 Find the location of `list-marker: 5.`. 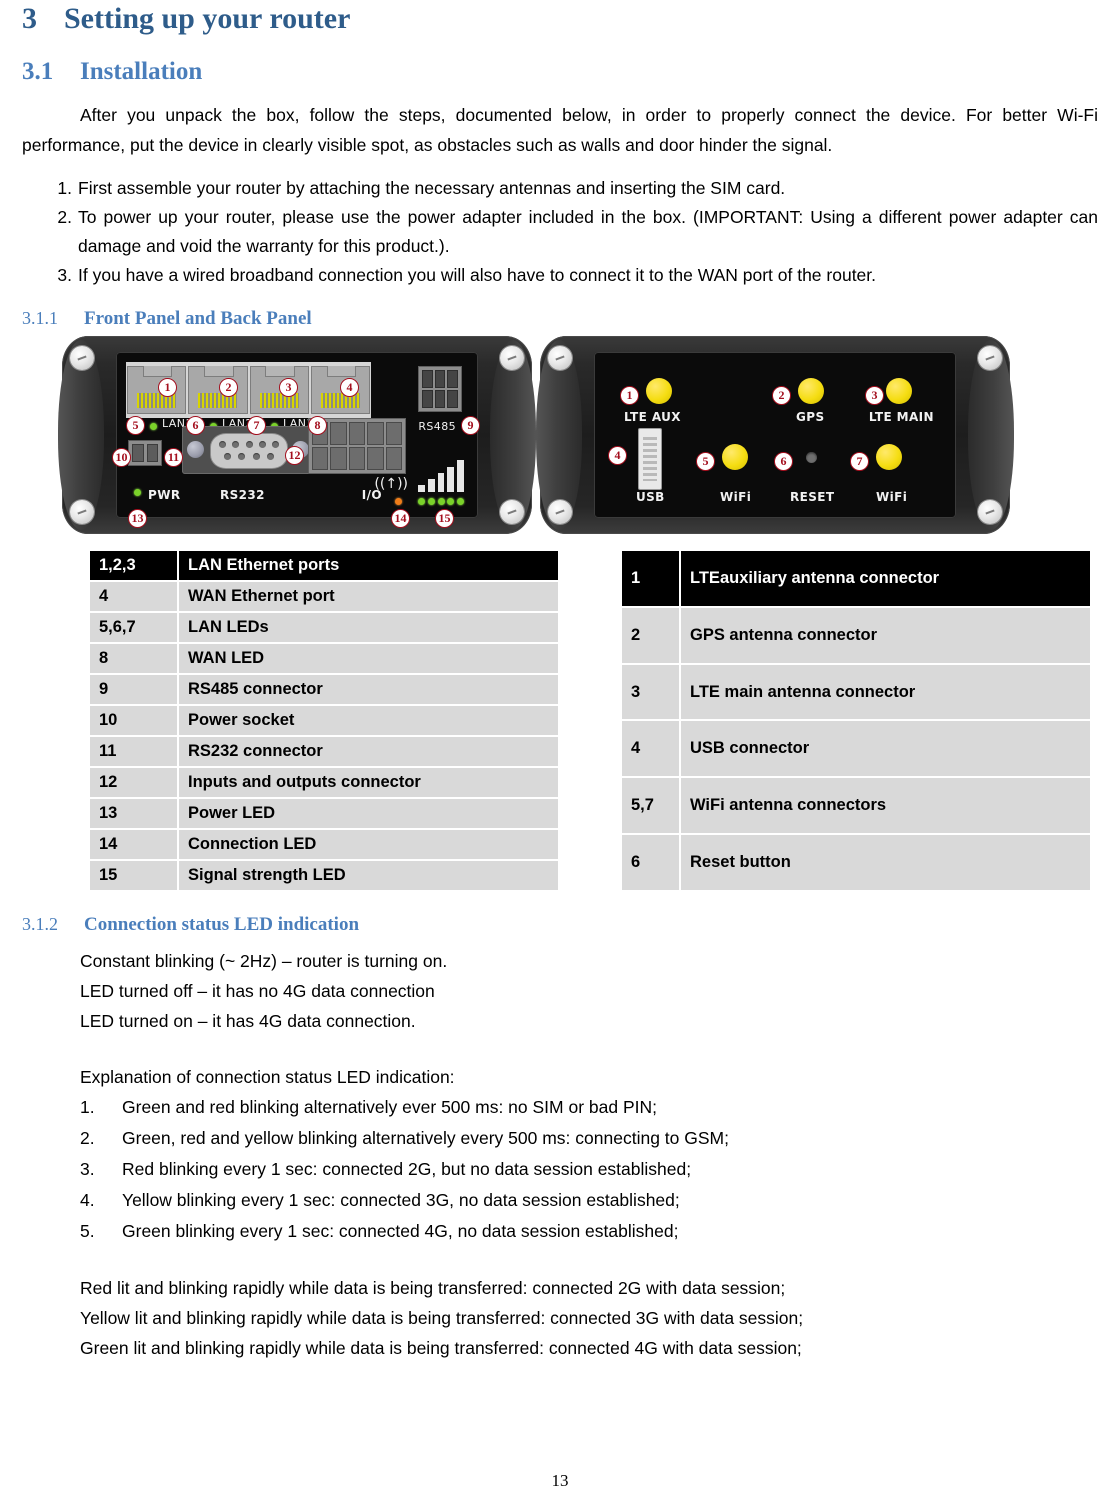

list-marker: 5. is located at coordinates (87, 1231).